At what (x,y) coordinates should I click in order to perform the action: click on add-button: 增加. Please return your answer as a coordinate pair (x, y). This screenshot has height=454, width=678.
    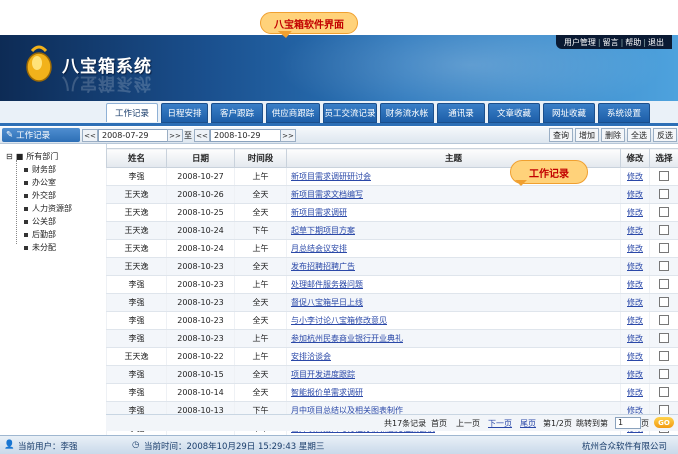
    Looking at the image, I should click on (587, 135).